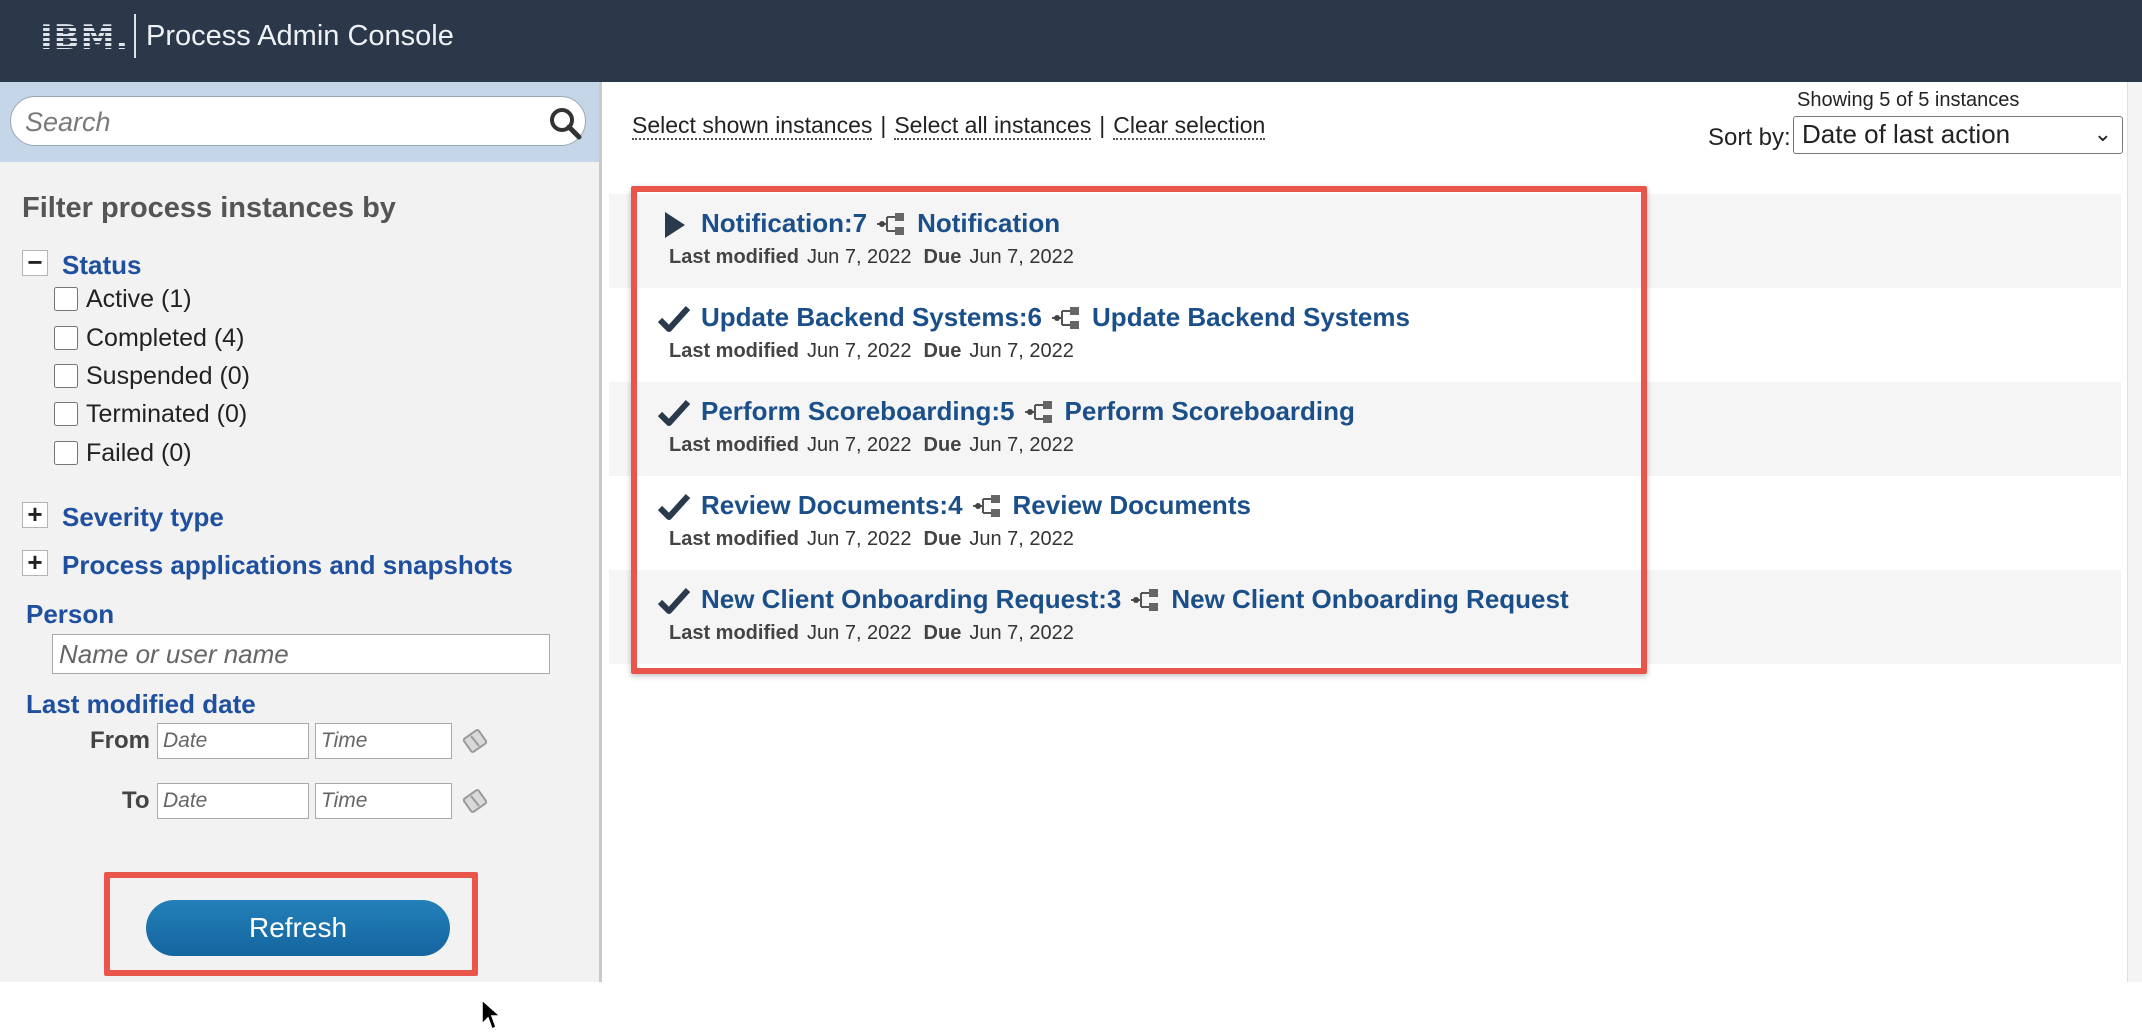 The image size is (2142, 1032). I want to click on select-all-link: Select all instances, so click(993, 126).